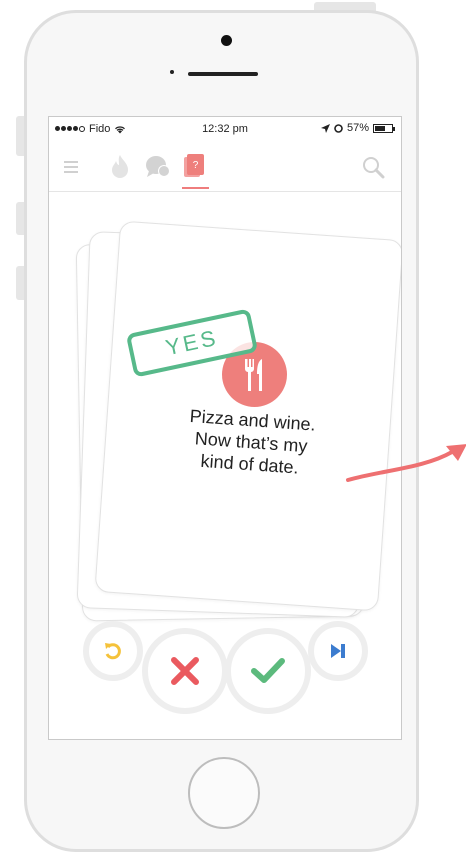 Image resolution: width=467 pixels, height=855 pixels. I want to click on fork-knife-icon, so click(253, 374).